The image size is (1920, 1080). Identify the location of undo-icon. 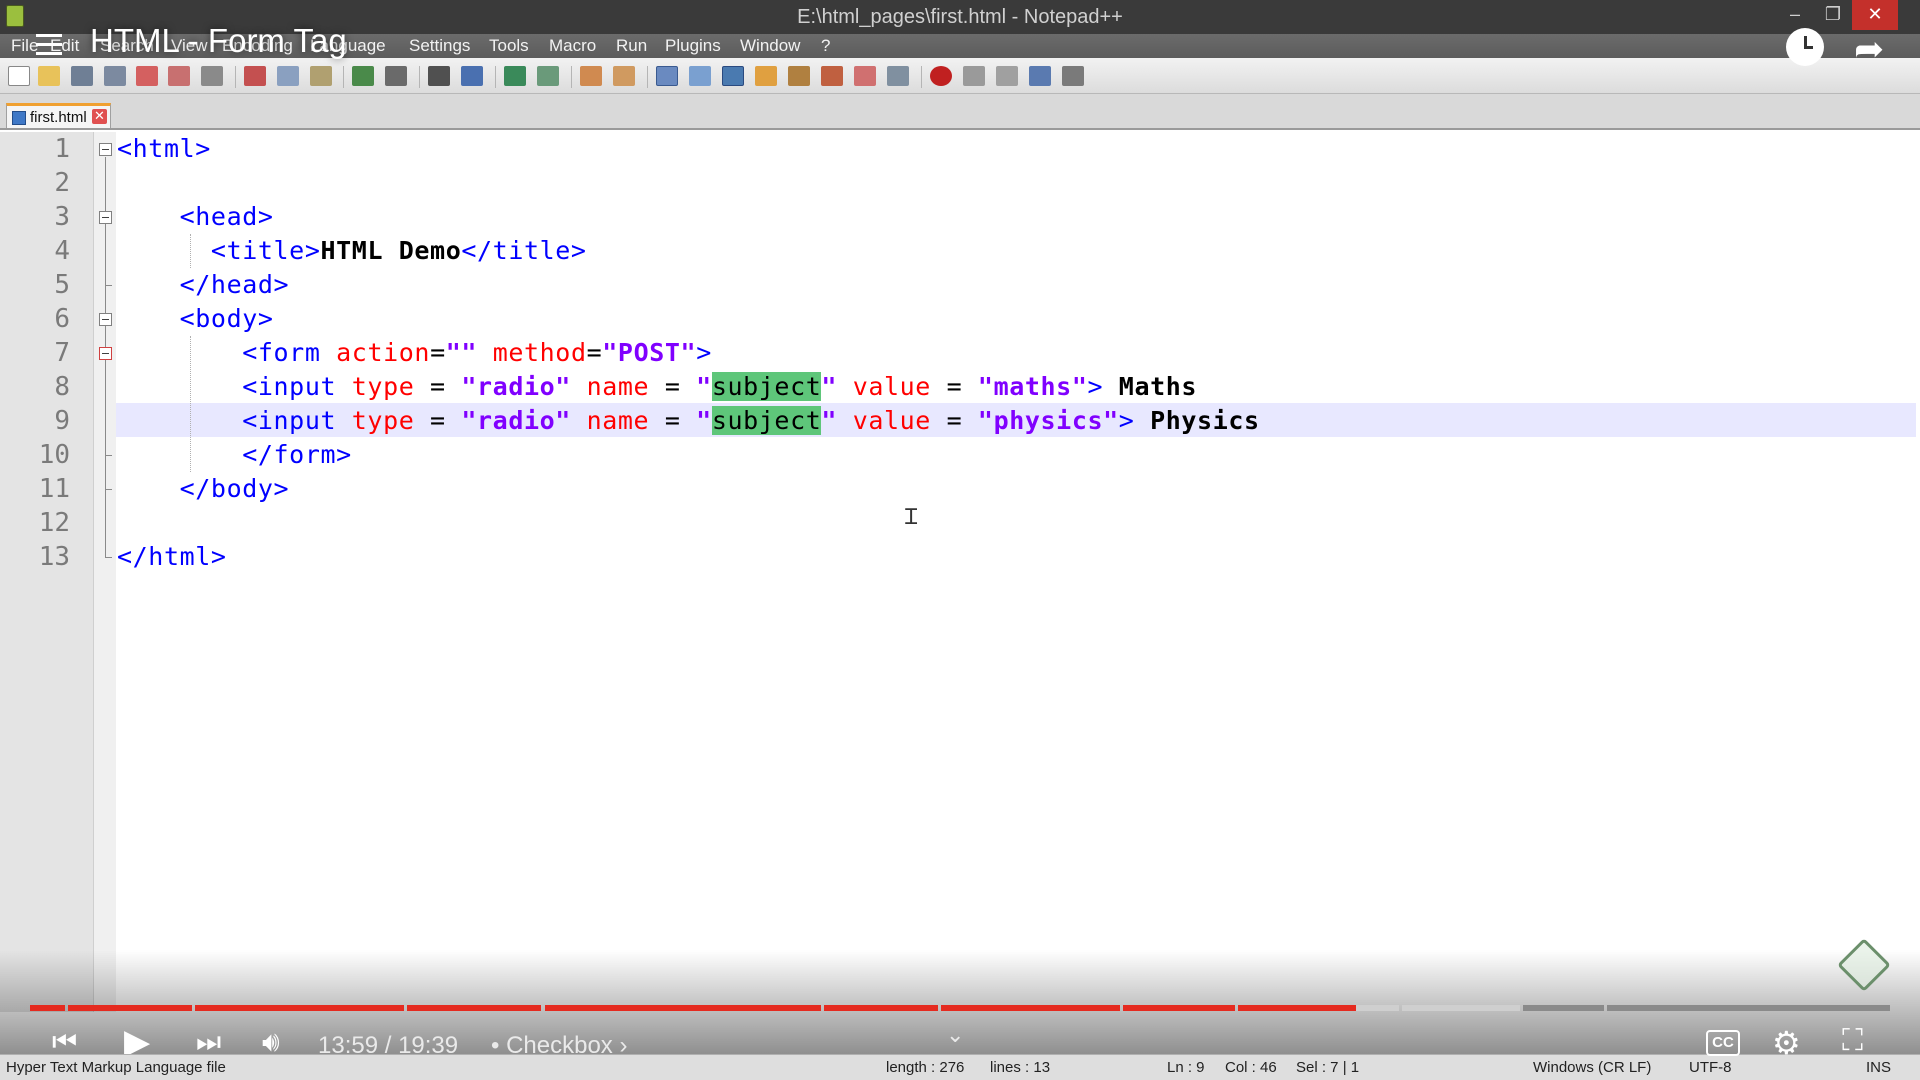
(363, 76).